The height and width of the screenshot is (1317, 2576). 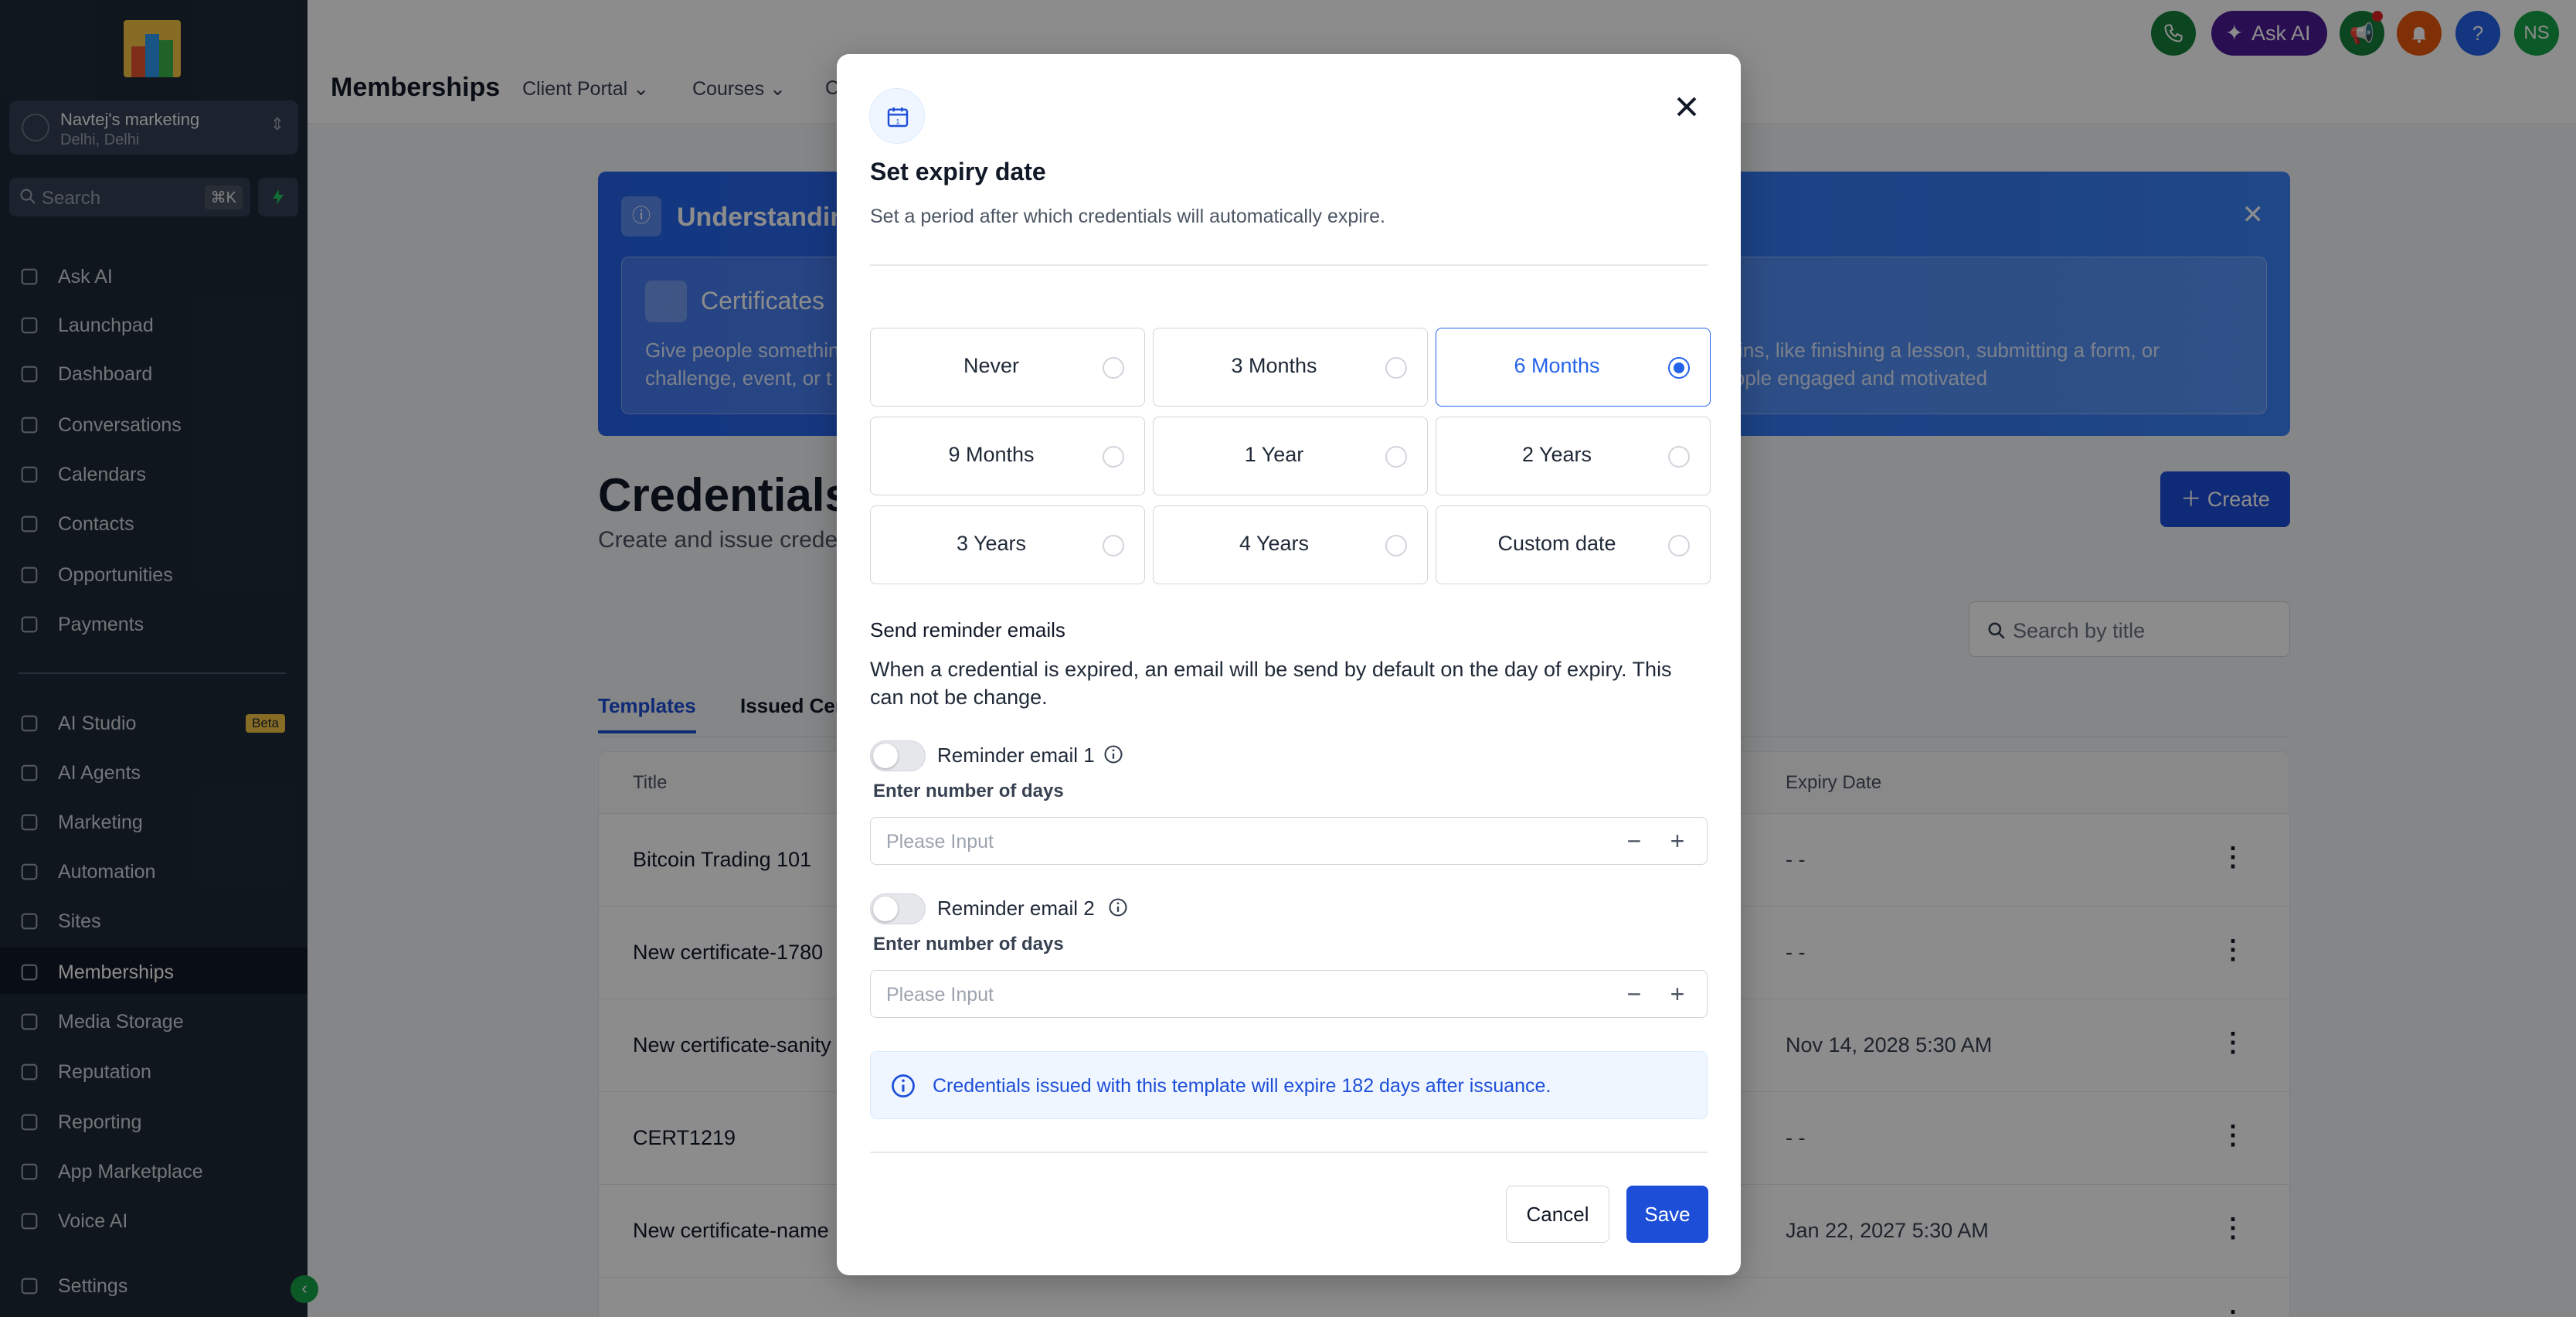 I want to click on expiry-option-label: 2 Years, so click(x=1556, y=455).